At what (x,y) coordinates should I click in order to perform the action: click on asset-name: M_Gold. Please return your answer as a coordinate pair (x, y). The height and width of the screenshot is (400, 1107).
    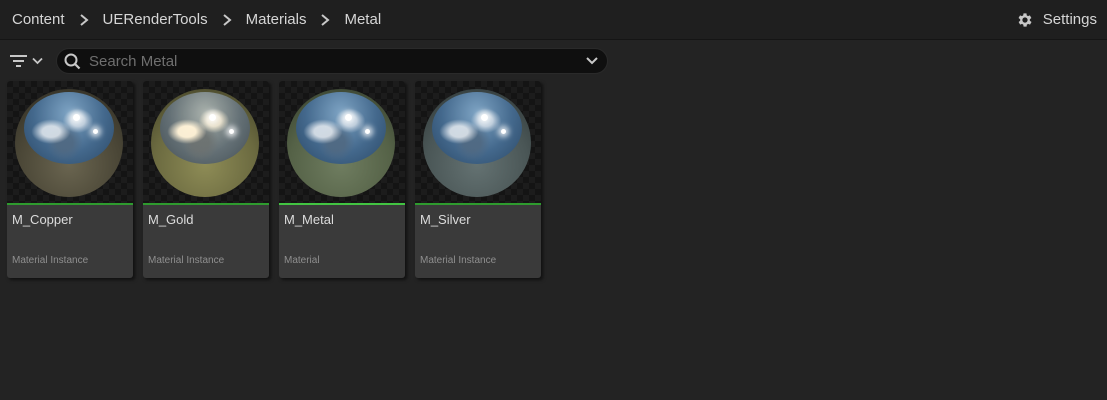
    Looking at the image, I should click on (171, 219).